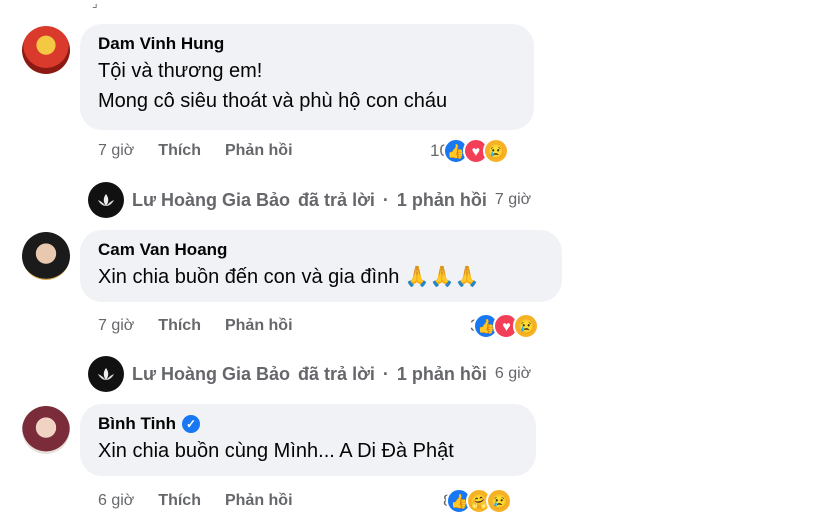 The width and height of the screenshot is (827, 523). What do you see at coordinates (321, 250) in the screenshot?
I see `comment-author: Cam Van Hoang` at bounding box center [321, 250].